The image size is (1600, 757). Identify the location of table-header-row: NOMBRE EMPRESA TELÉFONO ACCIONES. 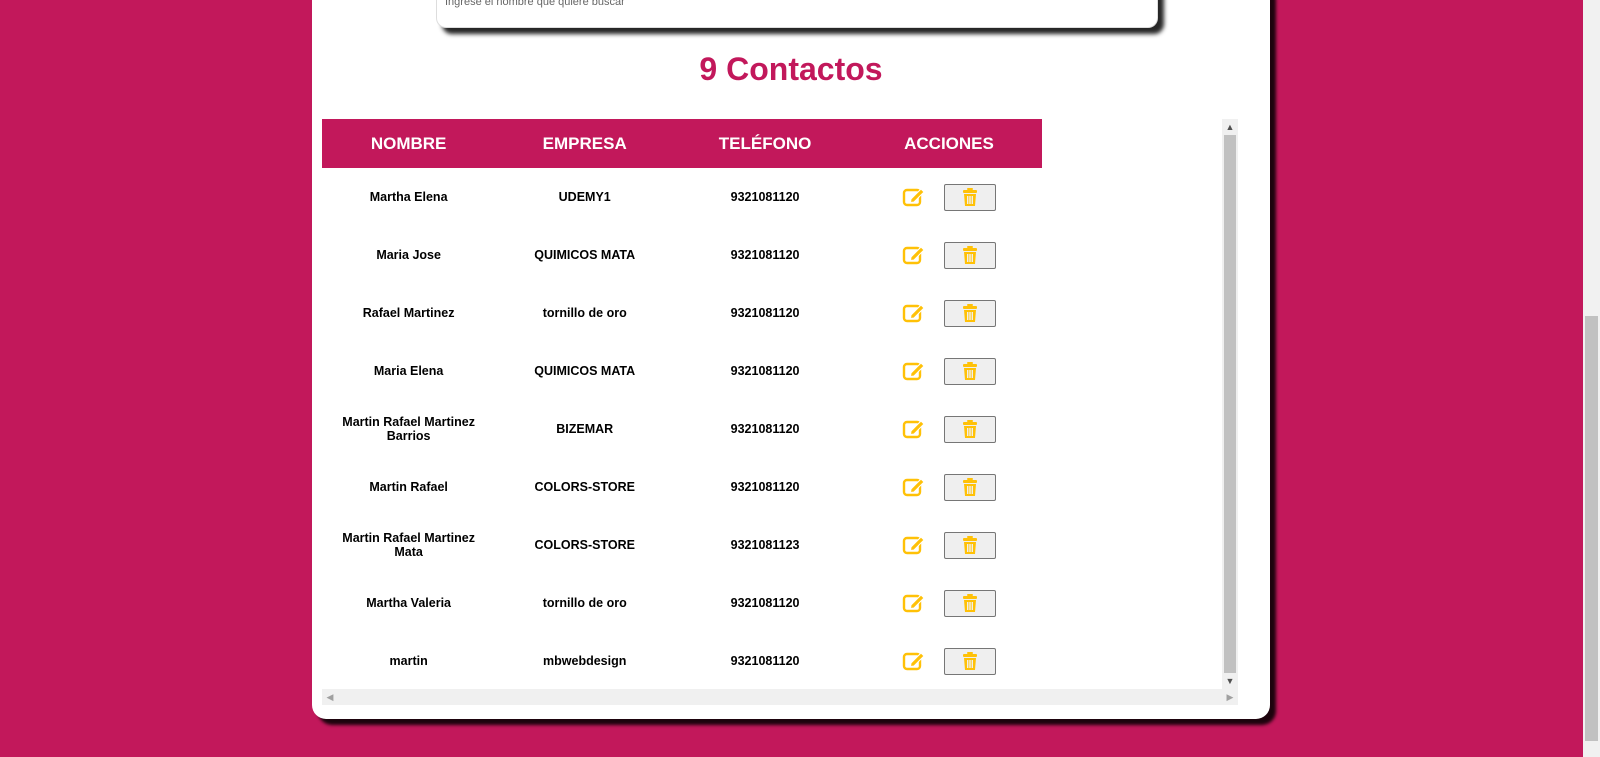
(682, 143).